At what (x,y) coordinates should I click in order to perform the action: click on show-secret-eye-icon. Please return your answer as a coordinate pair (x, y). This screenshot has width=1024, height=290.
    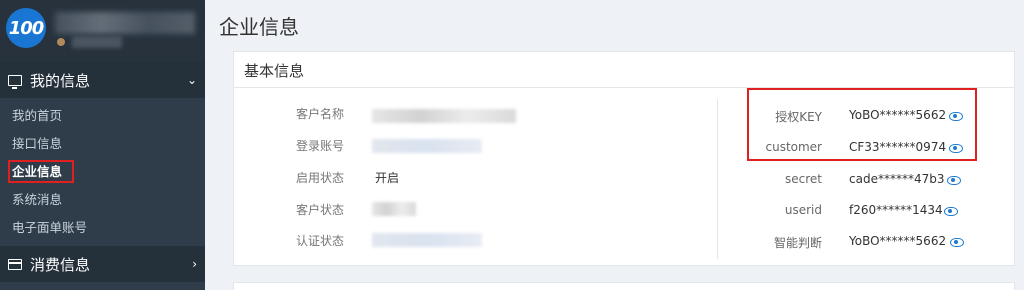
    Looking at the image, I should click on (954, 180).